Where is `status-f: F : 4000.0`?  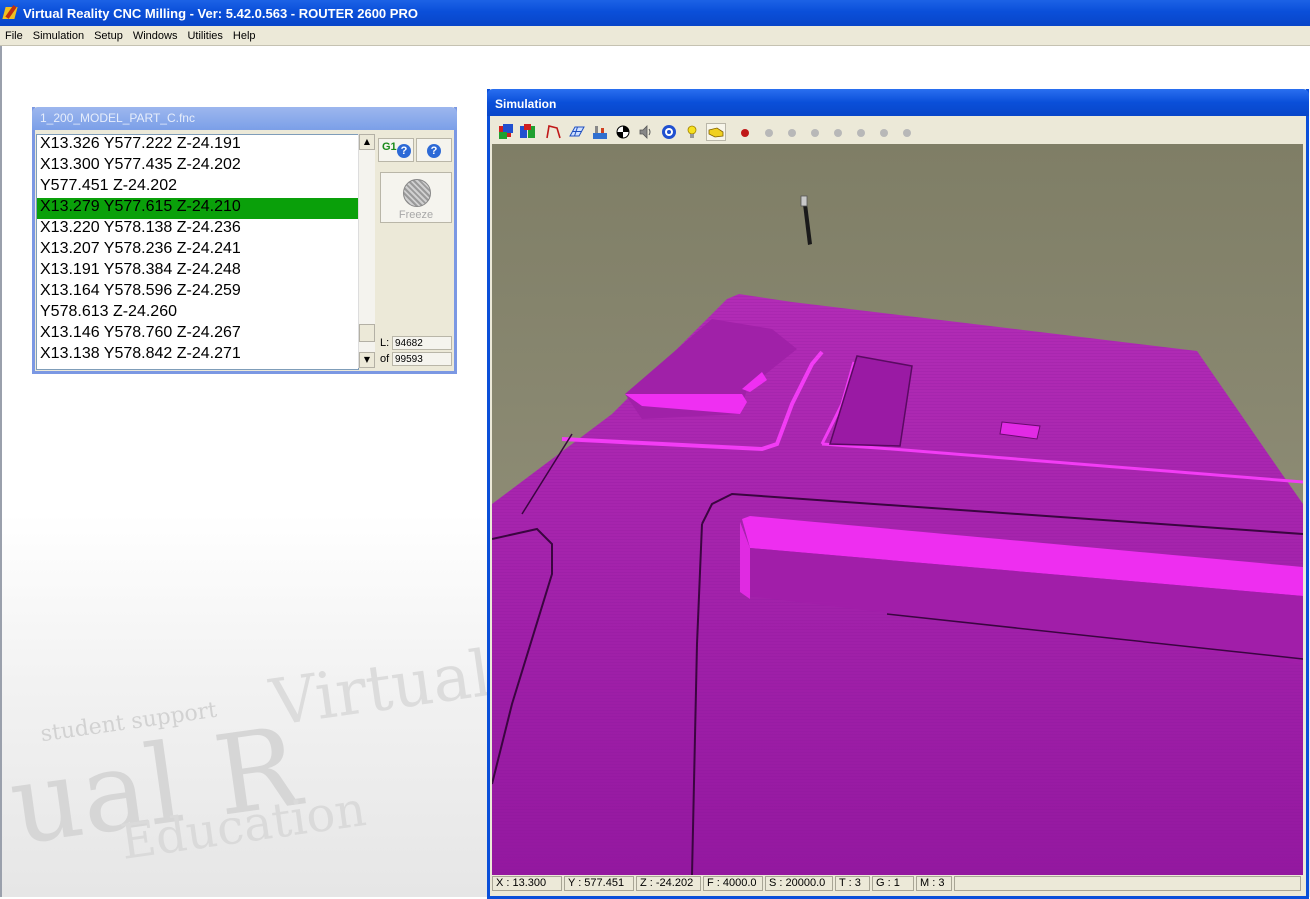 status-f: F : 4000.0 is located at coordinates (733, 883).